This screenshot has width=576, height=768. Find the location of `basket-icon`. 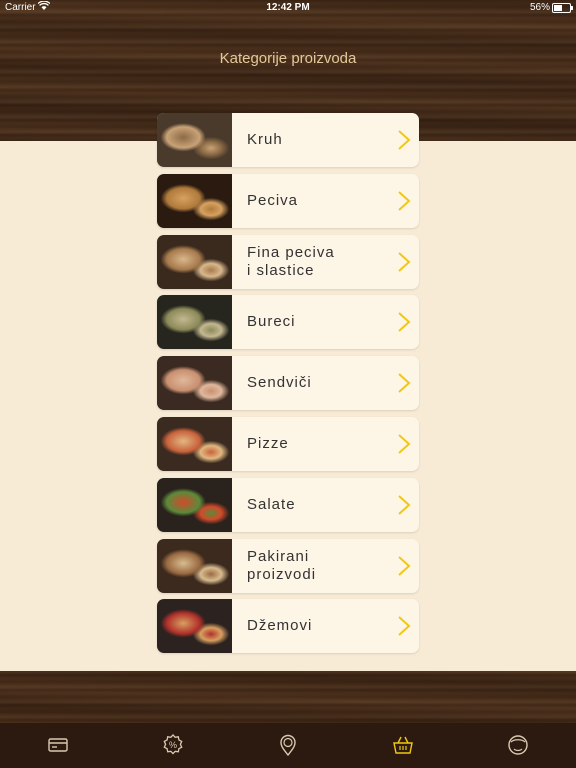

basket-icon is located at coordinates (403, 745).